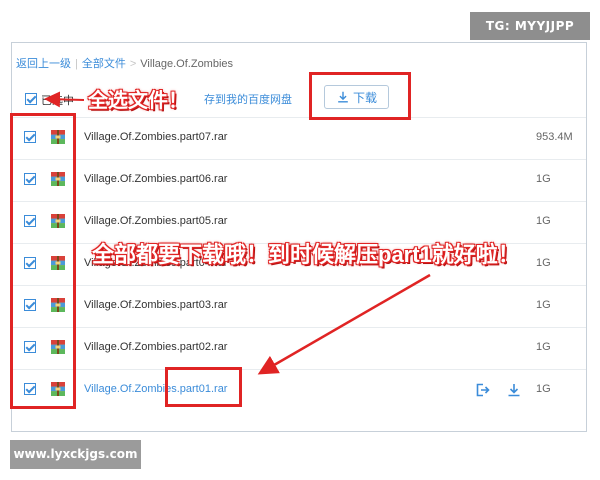 This screenshot has height=480, width=600. Describe the element at coordinates (299, 180) in the screenshot. I see `file-row: Village.Of.Zombies.part06.rar 1G` at that location.